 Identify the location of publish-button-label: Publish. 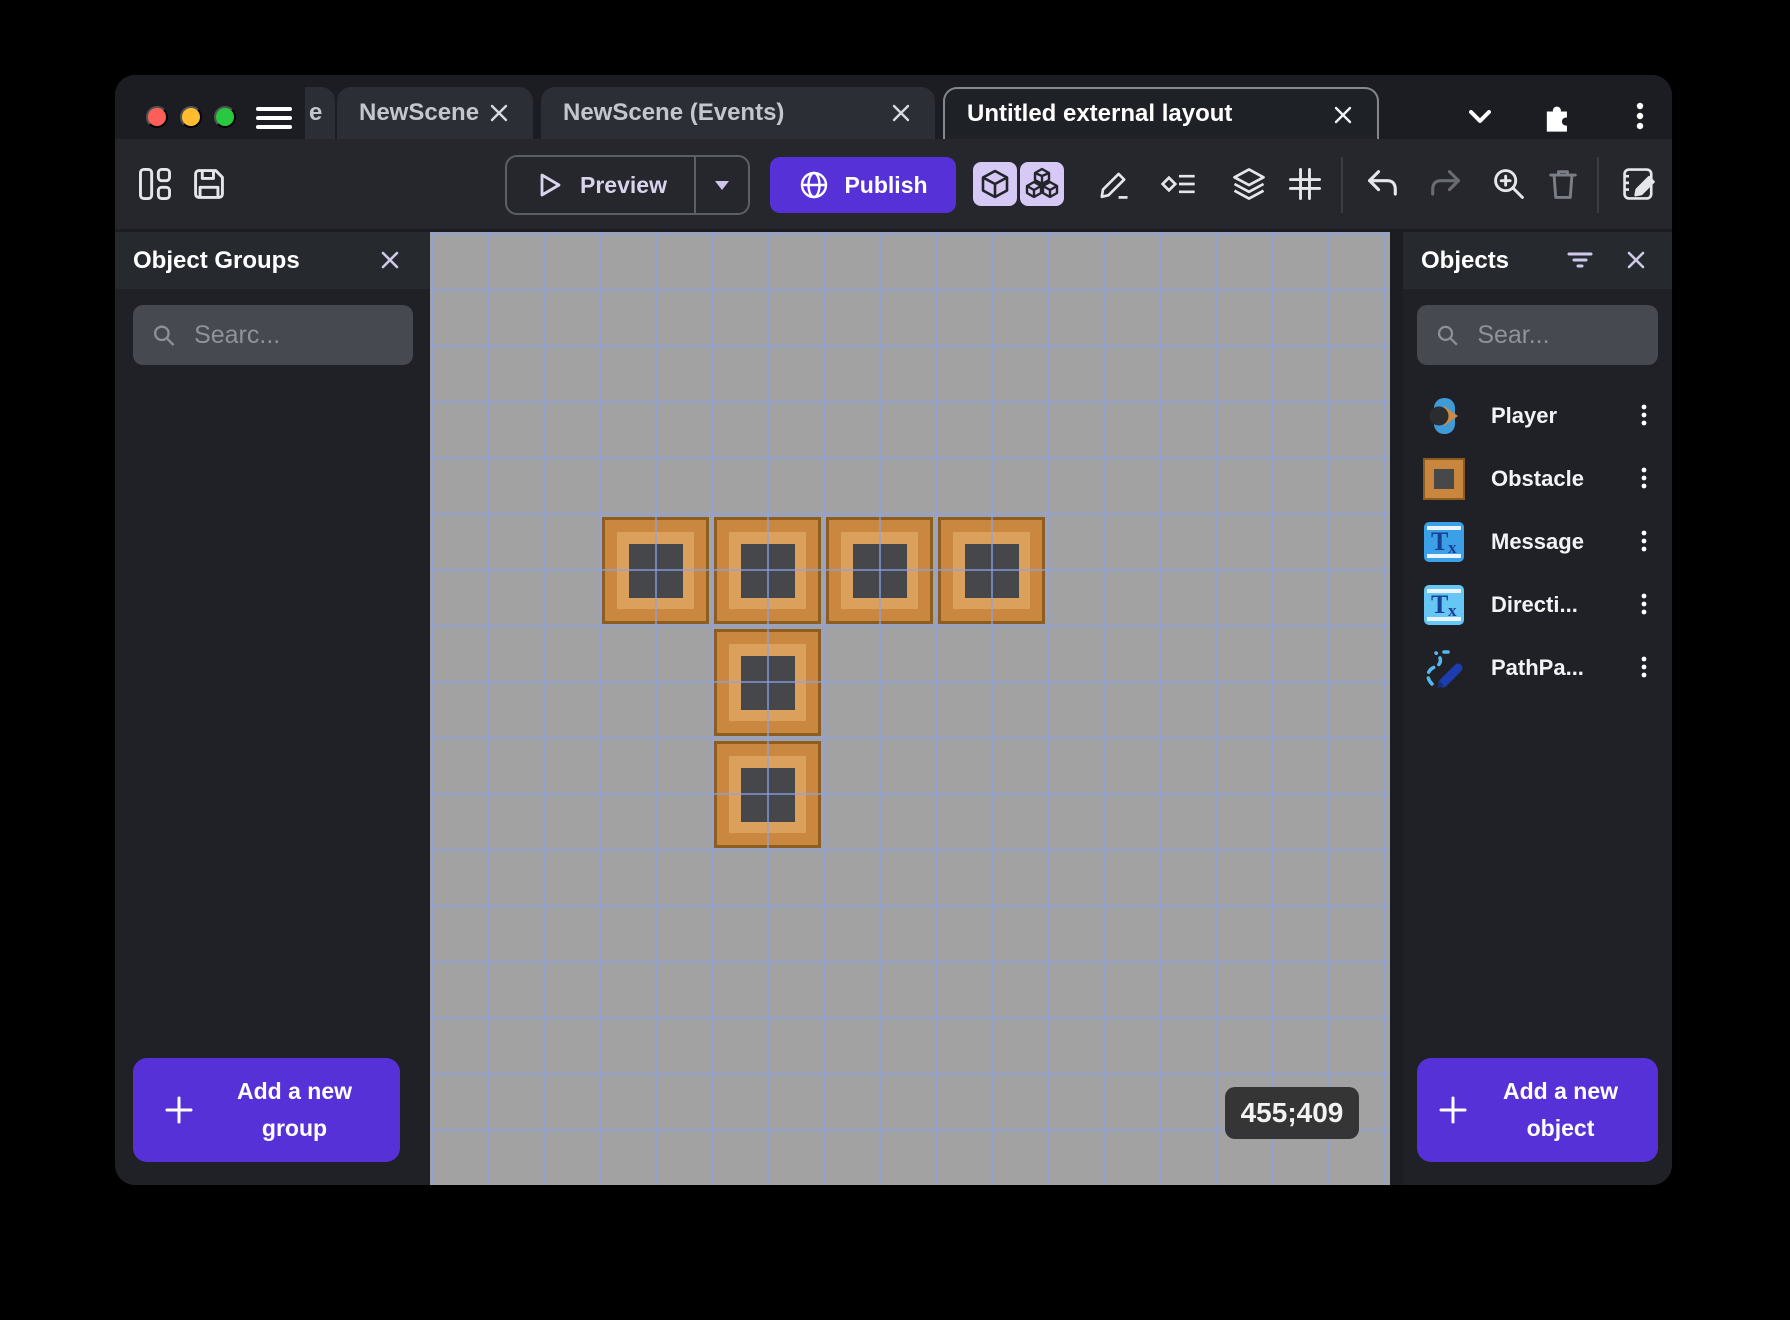
(886, 184).